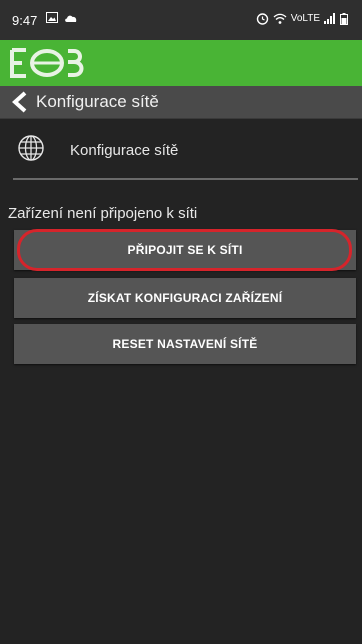 This screenshot has height=644, width=362. What do you see at coordinates (181, 150) in the screenshot?
I see `section-header: Konfigurace sítě` at bounding box center [181, 150].